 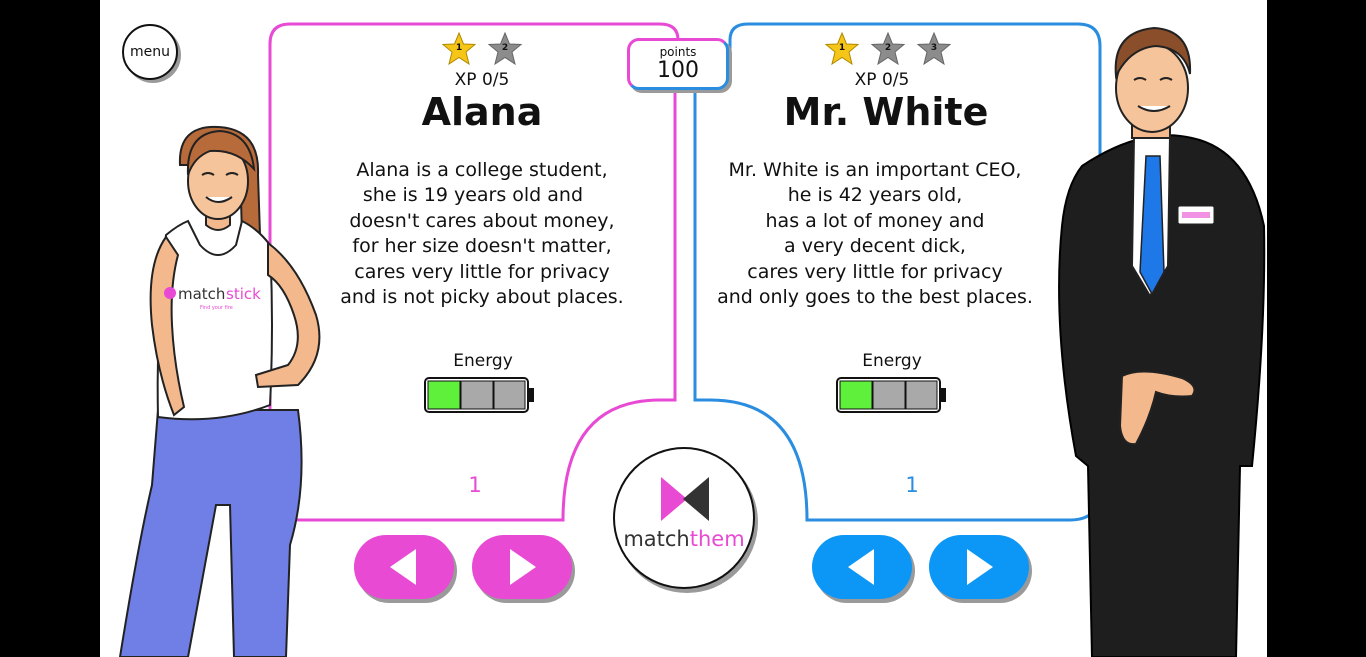 What do you see at coordinates (678, 70) in the screenshot?
I see `points-value: 100` at bounding box center [678, 70].